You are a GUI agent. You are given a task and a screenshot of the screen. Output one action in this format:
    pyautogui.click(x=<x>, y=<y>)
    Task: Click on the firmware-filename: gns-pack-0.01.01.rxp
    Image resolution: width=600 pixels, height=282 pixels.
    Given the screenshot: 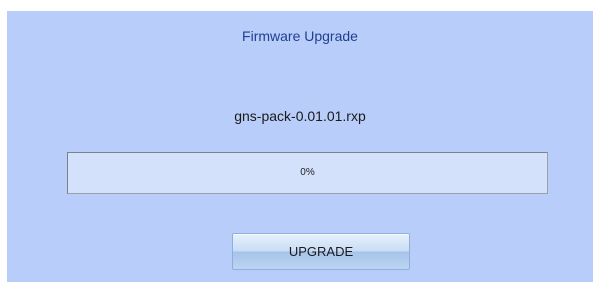 What is the action you would take?
    pyautogui.click(x=300, y=116)
    